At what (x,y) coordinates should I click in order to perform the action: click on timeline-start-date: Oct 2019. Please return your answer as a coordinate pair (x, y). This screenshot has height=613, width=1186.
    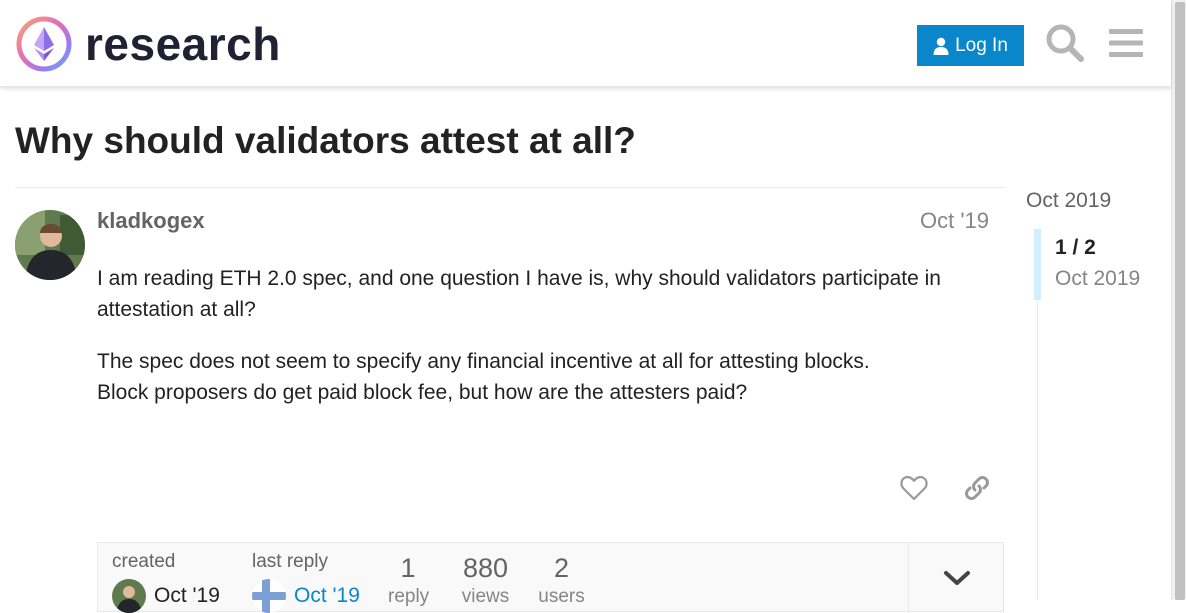
    Looking at the image, I should click on (1068, 201).